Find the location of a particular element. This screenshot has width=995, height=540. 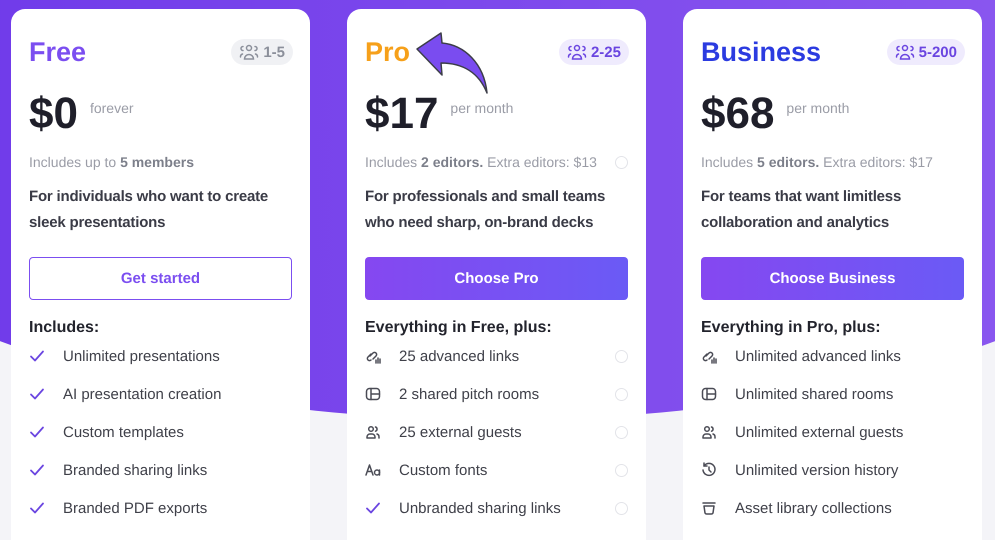

feature-text: Unlimited shared rooms is located at coordinates (814, 394).